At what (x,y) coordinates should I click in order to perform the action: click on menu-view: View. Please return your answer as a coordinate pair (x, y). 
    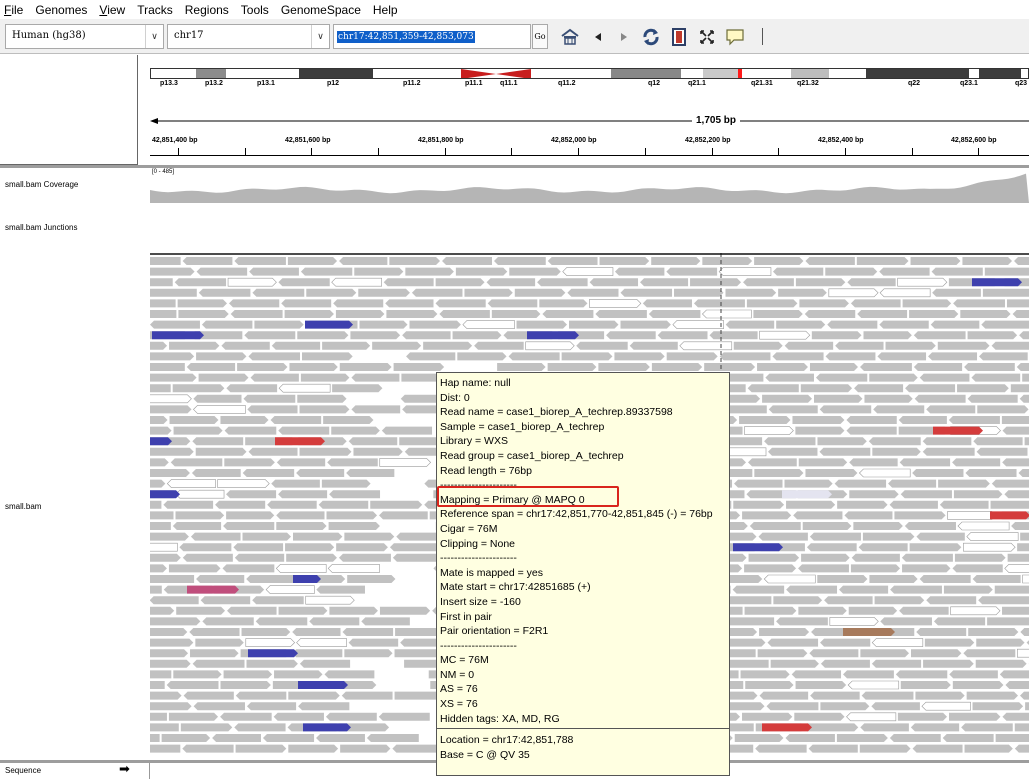
    Looking at the image, I should click on (112, 10).